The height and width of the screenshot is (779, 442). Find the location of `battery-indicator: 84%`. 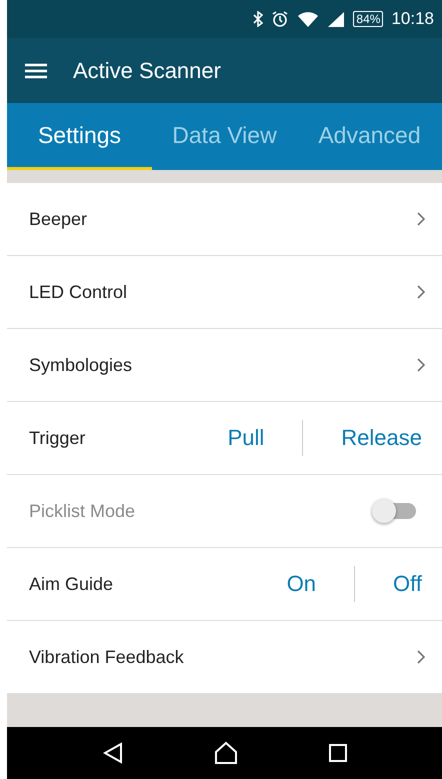

battery-indicator: 84% is located at coordinates (368, 19).